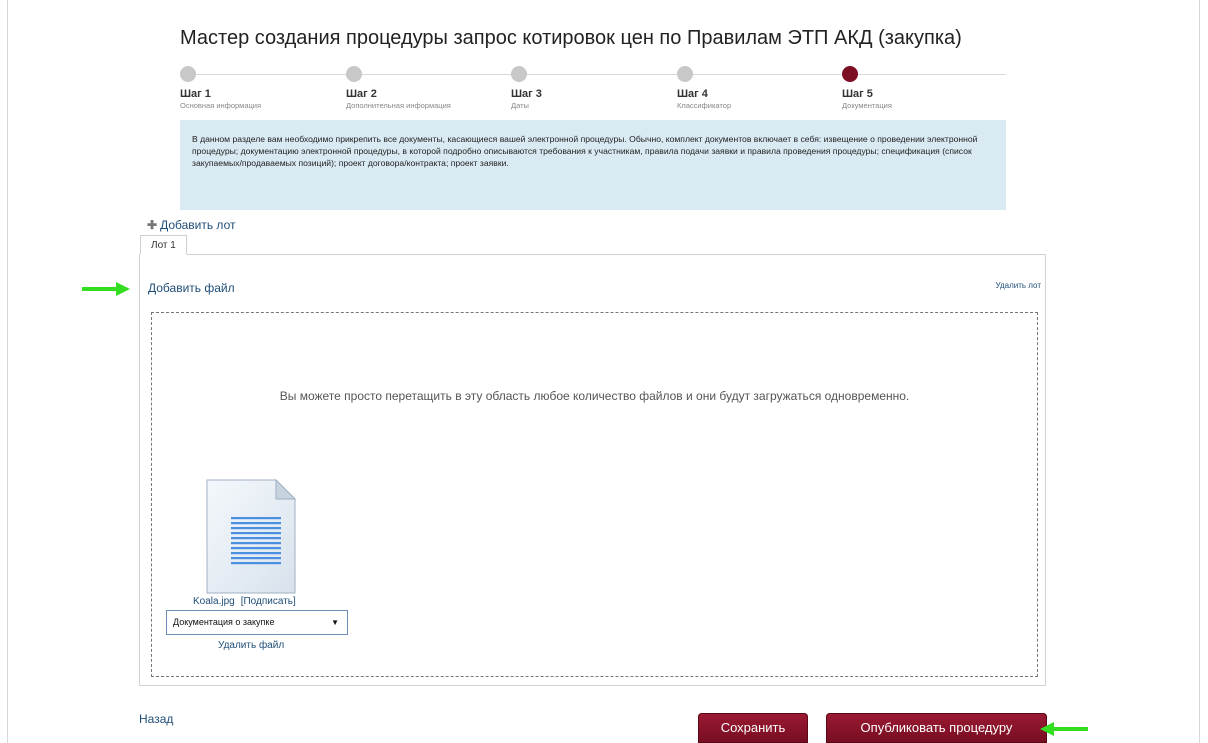 The height and width of the screenshot is (743, 1208). I want to click on save-button: Сохранить, so click(753, 728).